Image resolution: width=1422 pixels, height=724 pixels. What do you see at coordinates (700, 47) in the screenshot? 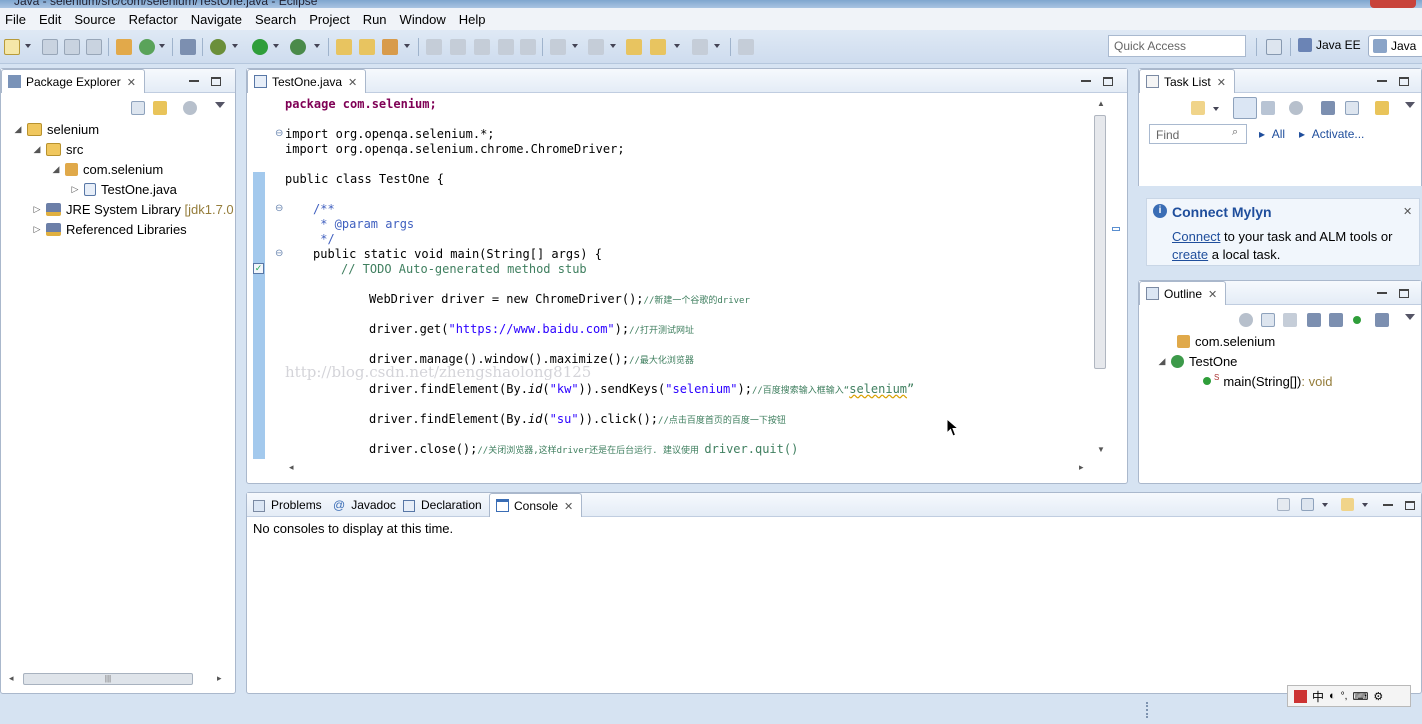
I see `forward-icon` at bounding box center [700, 47].